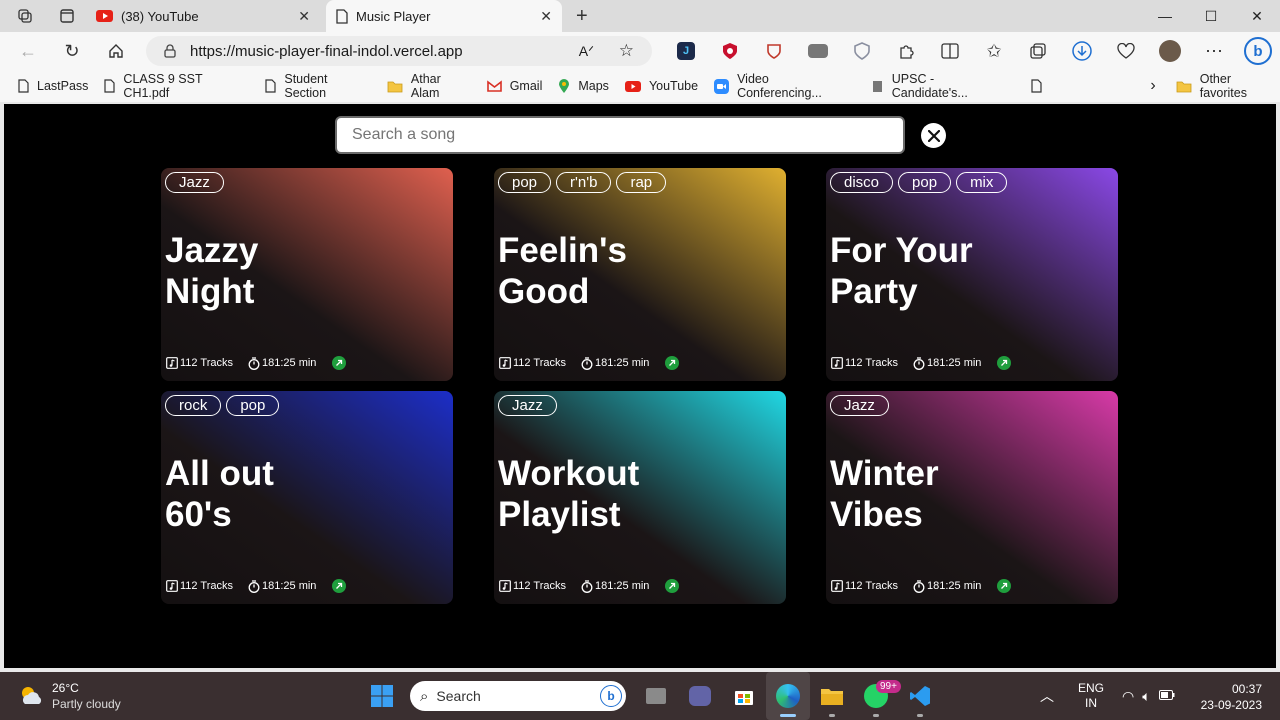 The height and width of the screenshot is (720, 1280). I want to click on genre-tag: rap, so click(641, 182).